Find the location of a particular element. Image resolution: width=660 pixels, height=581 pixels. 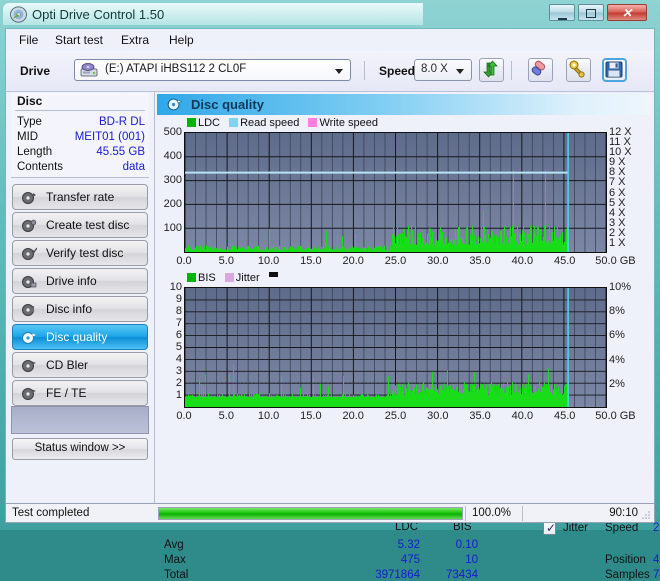

fe-te-icon is located at coordinates (29, 394).